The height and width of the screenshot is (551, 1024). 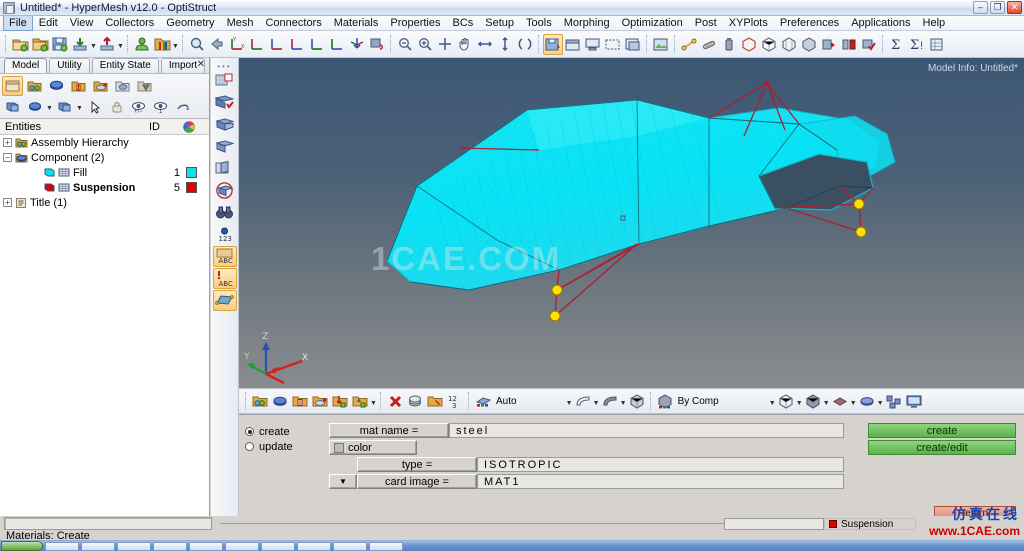 I want to click on component-collector-icon, so click(x=260, y=401).